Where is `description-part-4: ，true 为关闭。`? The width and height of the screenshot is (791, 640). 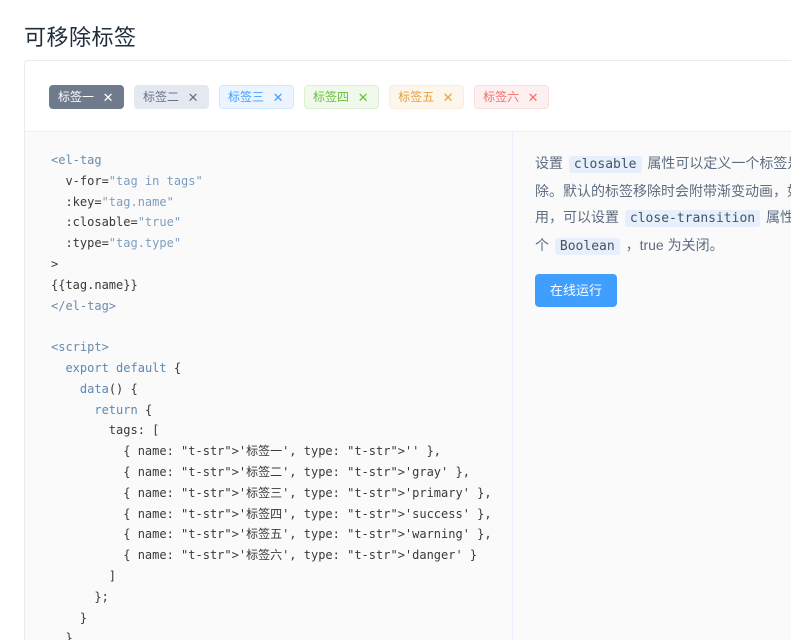 description-part-4: ，true 为关闭。 is located at coordinates (674, 245).